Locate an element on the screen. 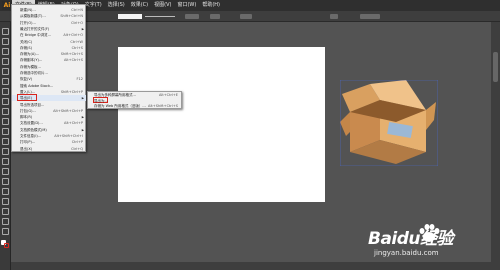 This screenshot has height=270, width=500. magic-wand-tool-icon is located at coordinates (5, 51).